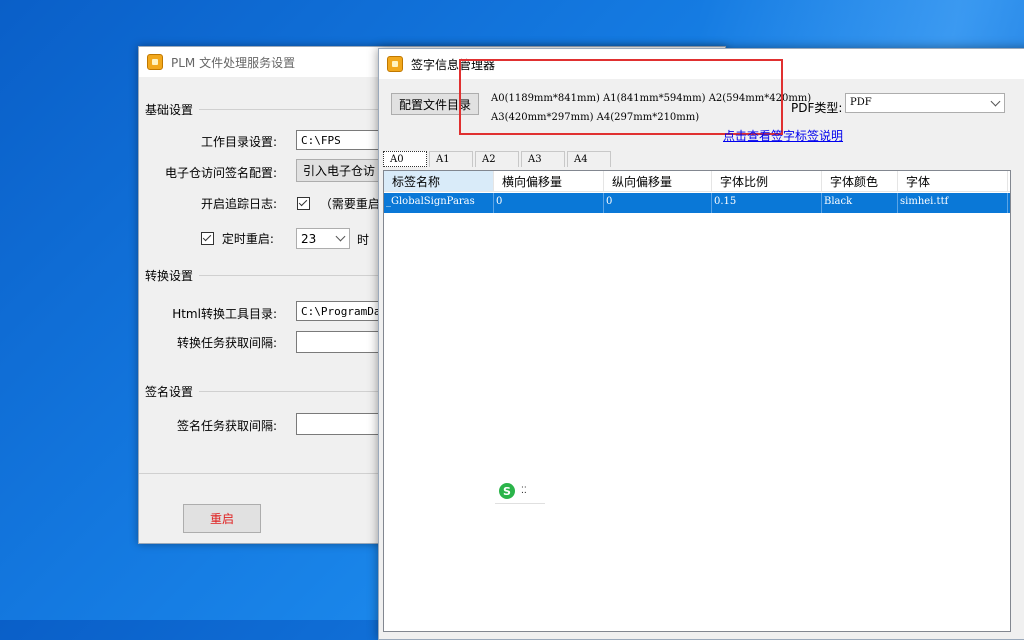  What do you see at coordinates (238, 142) in the screenshot?
I see `workdir-label: 工作目录设置:` at bounding box center [238, 142].